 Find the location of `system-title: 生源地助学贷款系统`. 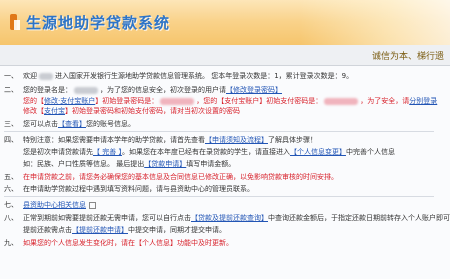

system-title: 生源地助学贷款系统 is located at coordinates (98, 23).